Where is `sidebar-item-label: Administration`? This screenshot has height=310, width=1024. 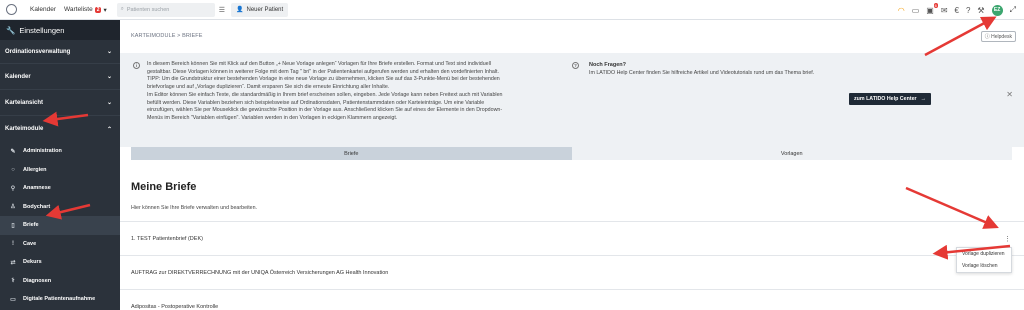 sidebar-item-label: Administration is located at coordinates (42, 151).